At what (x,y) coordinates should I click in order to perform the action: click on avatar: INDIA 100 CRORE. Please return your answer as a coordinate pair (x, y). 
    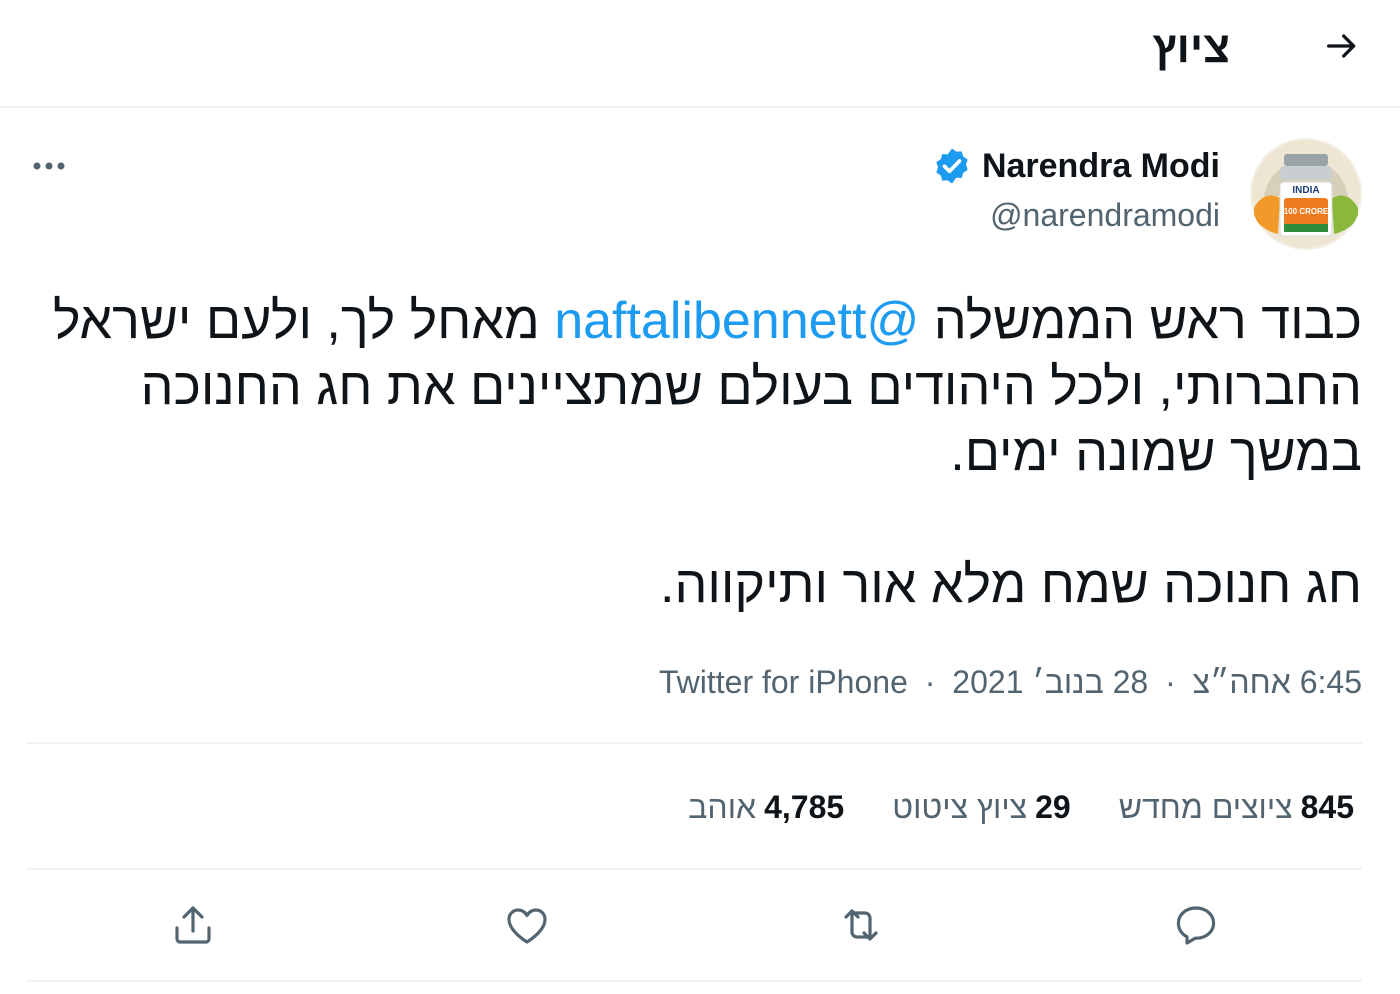
    Looking at the image, I should click on (1306, 194).